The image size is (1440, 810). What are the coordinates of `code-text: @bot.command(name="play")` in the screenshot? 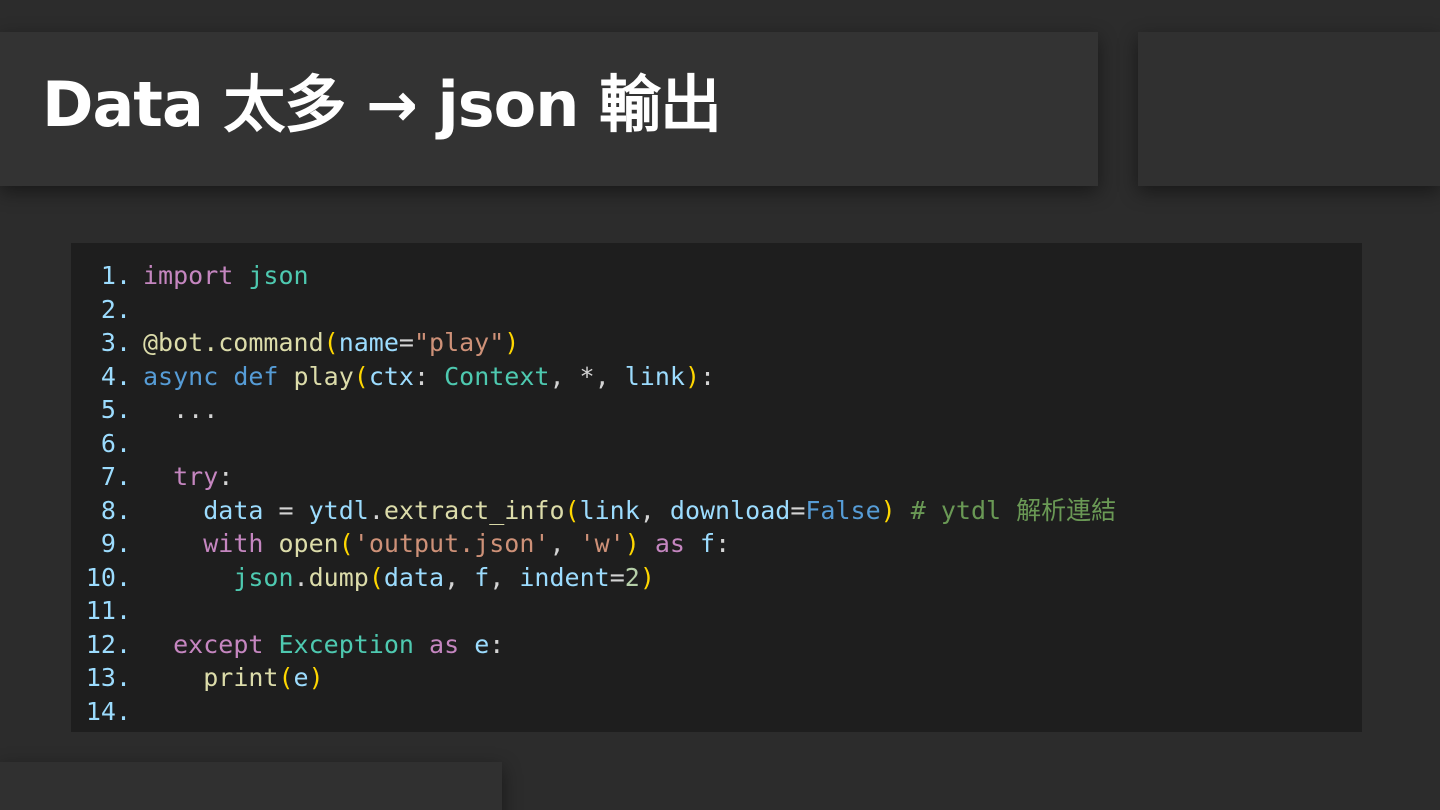 It's located at (331, 343).